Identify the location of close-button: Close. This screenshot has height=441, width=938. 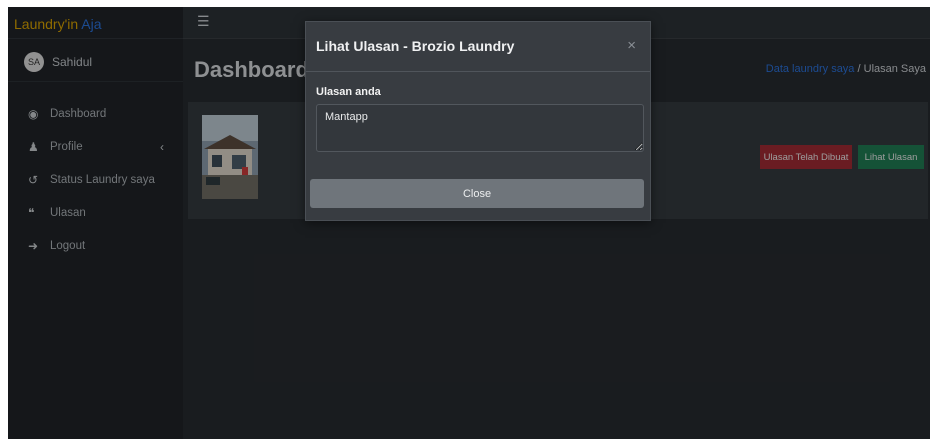
(477, 193).